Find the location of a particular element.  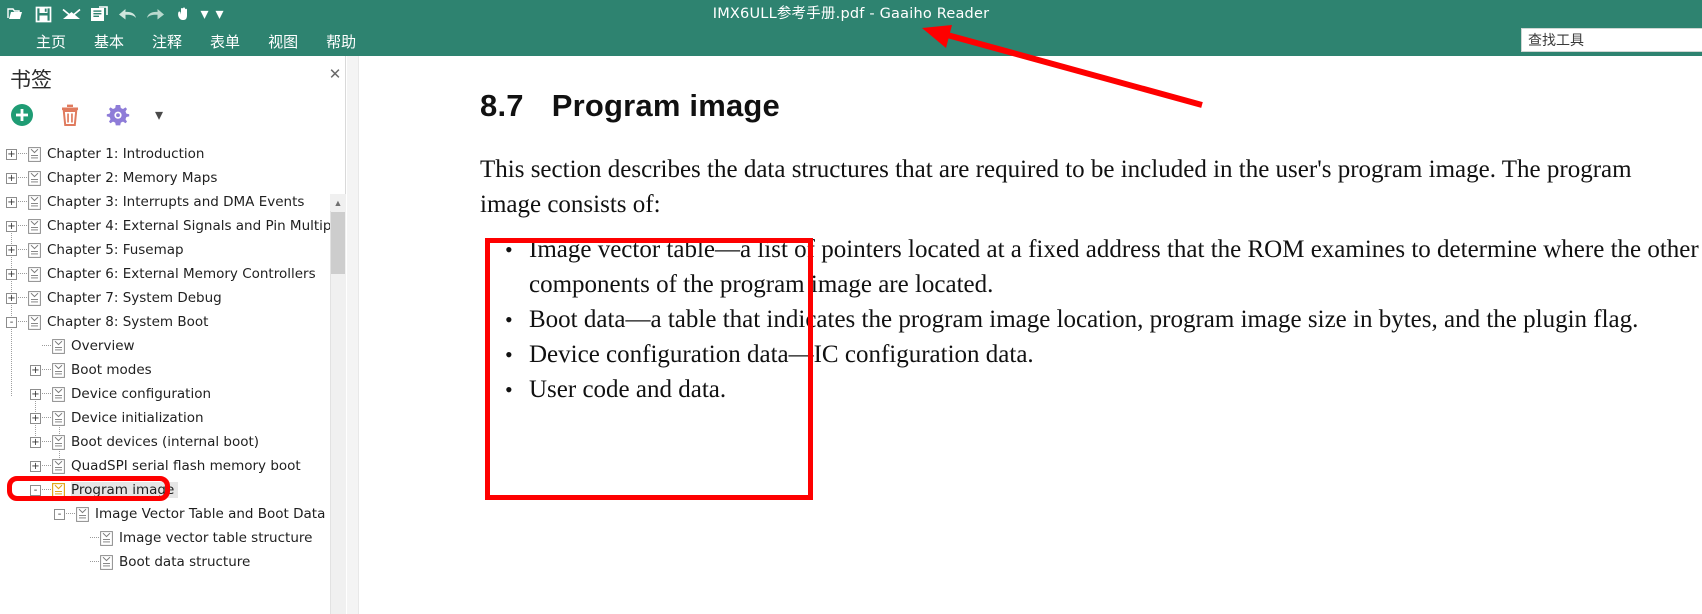

print-icon is located at coordinates (99, 14).